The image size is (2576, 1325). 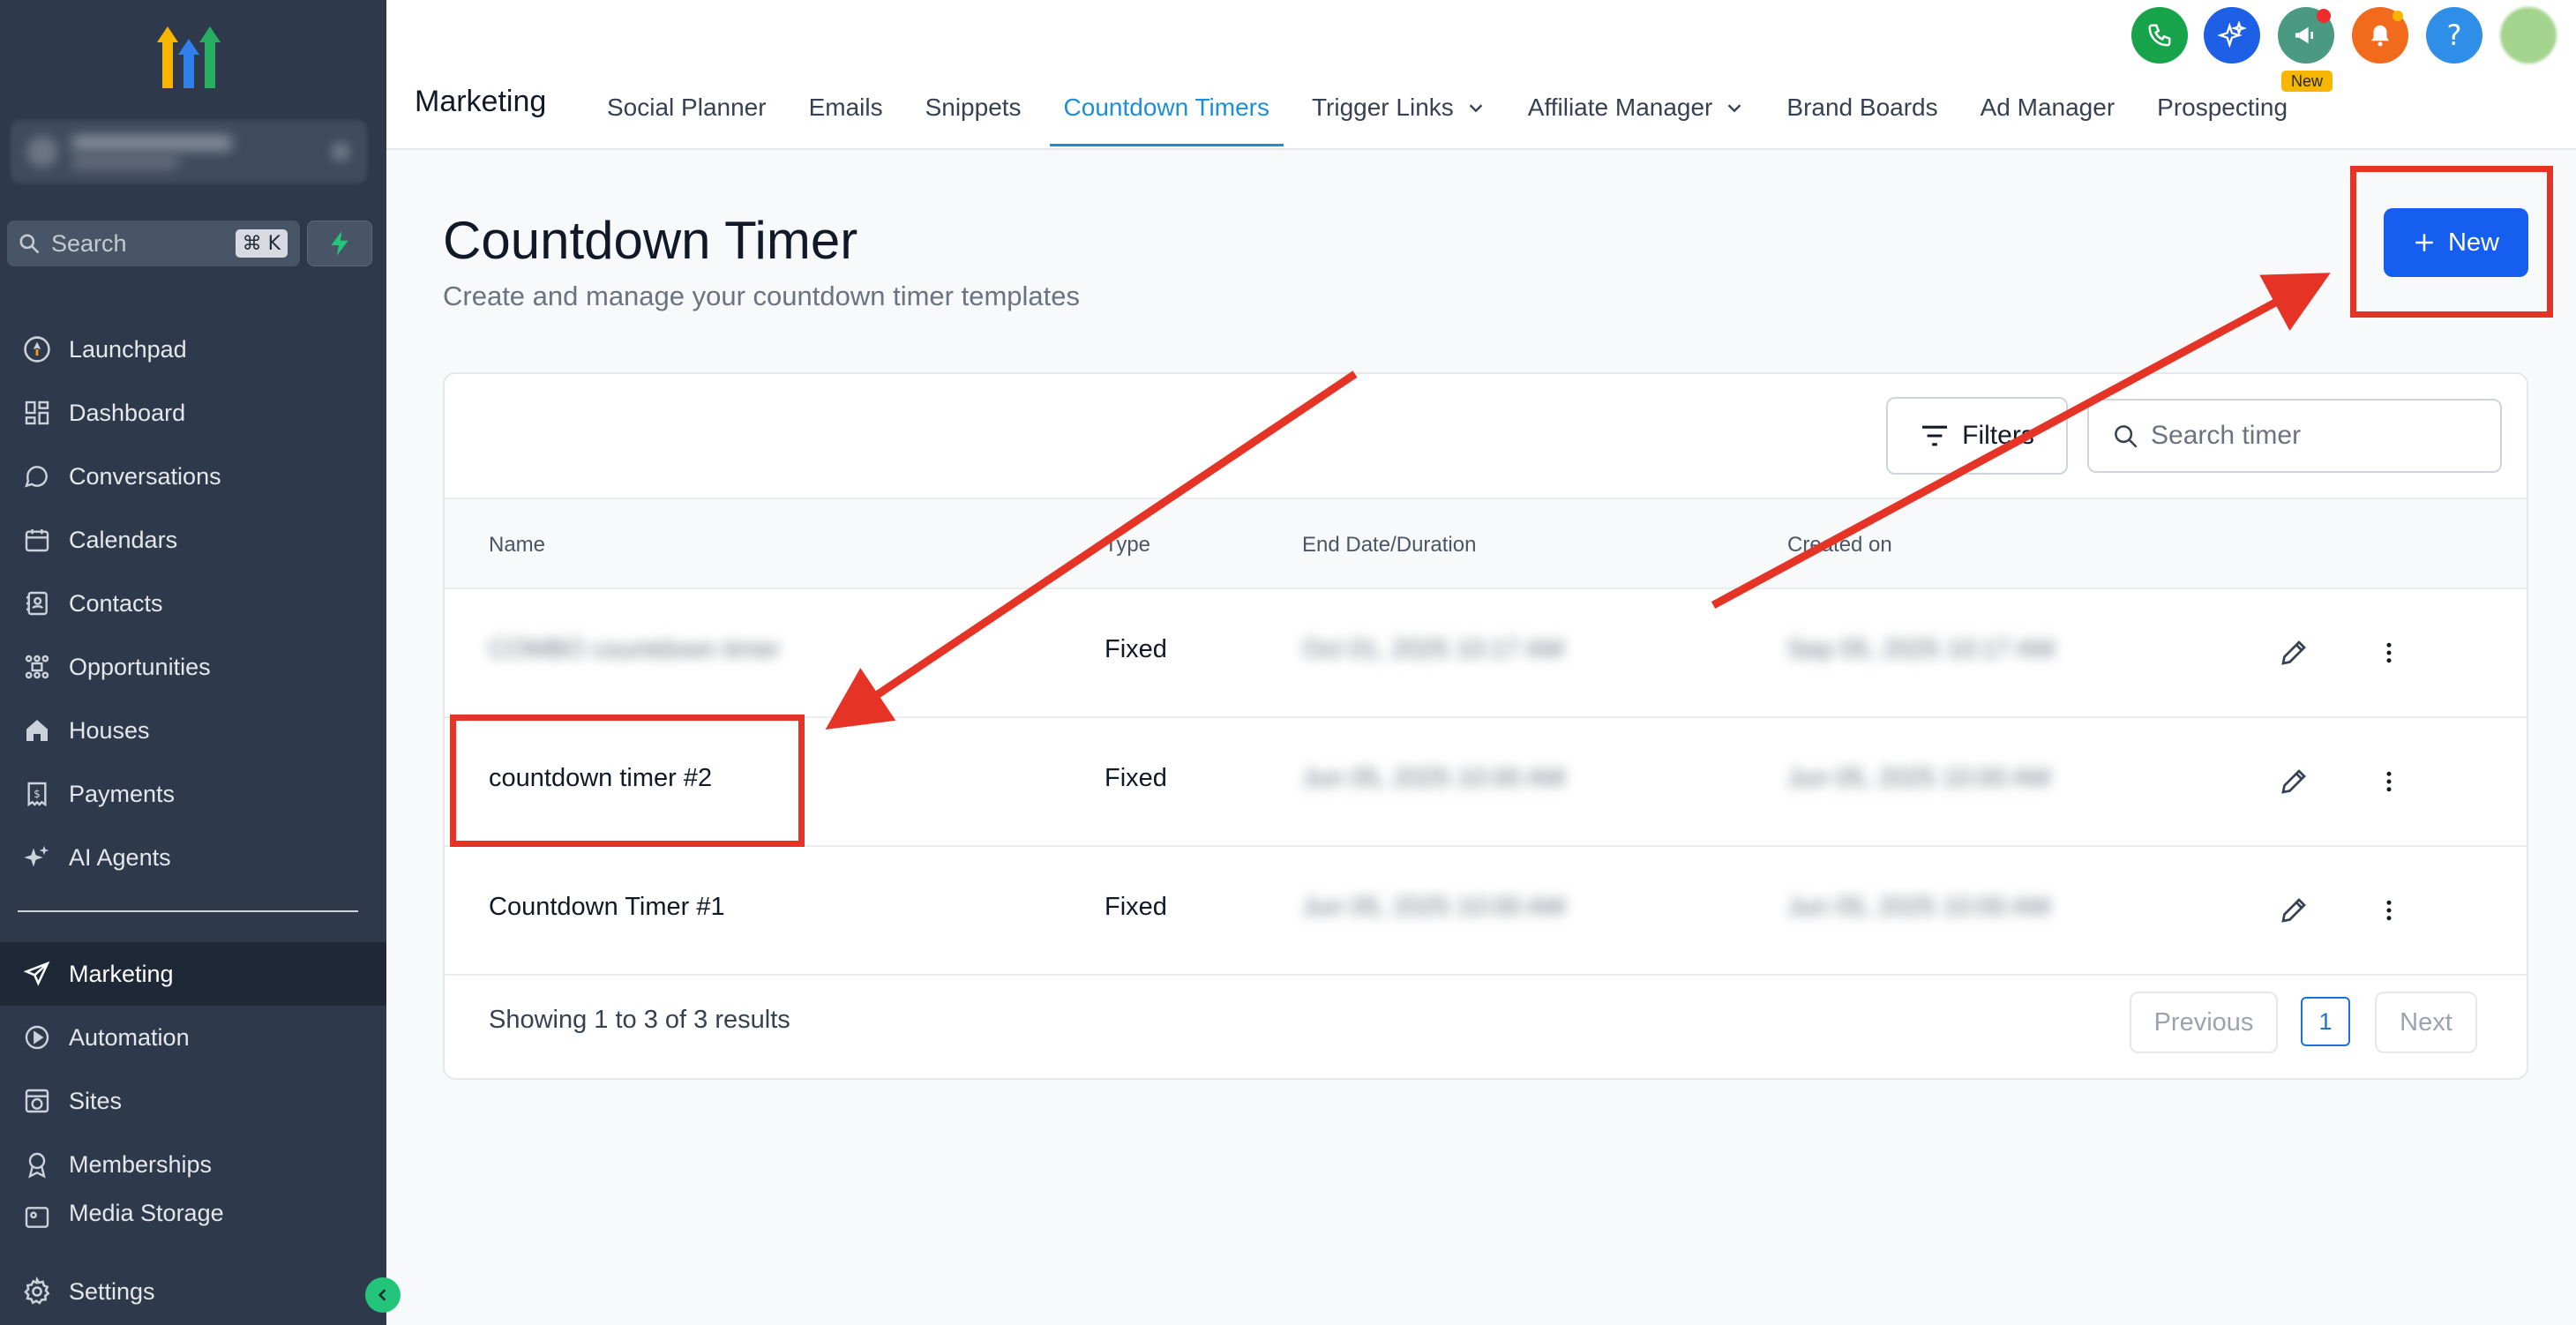 I want to click on gear-icon, so click(x=37, y=1291).